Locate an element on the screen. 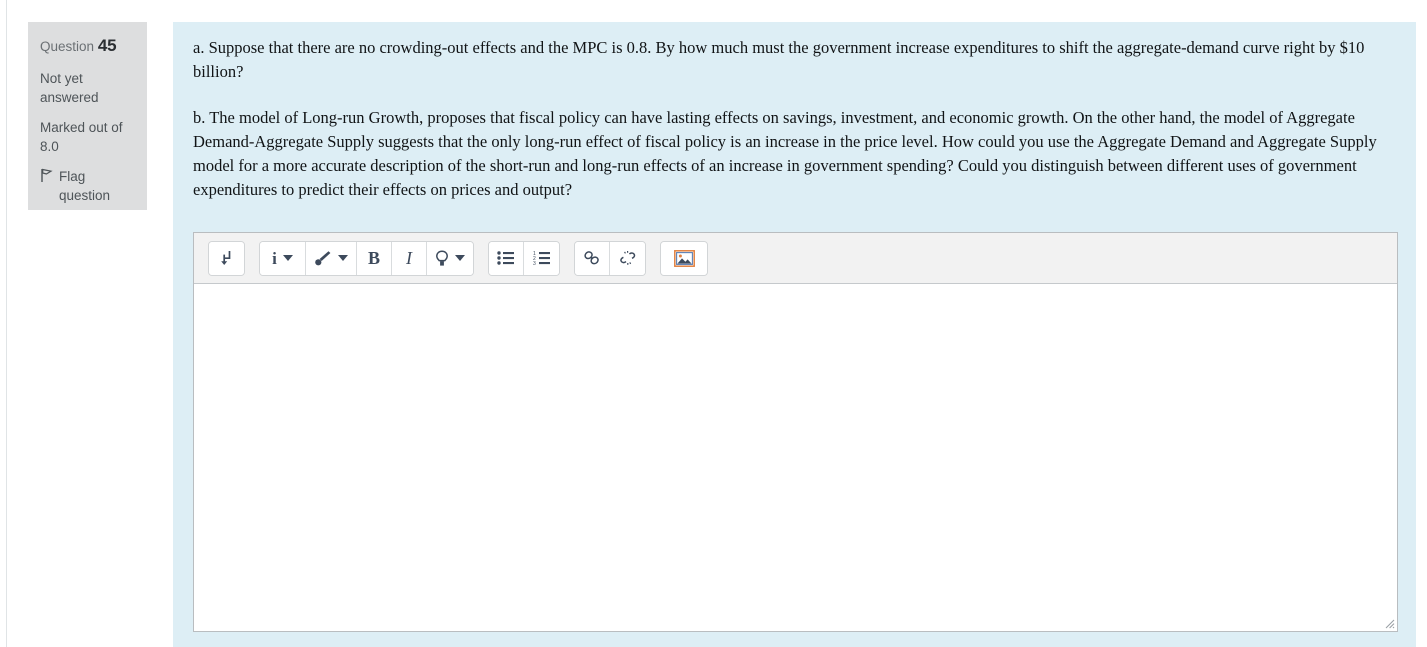 Image resolution: width=1427 pixels, height=647 pixels. arrow-down-turn-icon is located at coordinates (226, 258).